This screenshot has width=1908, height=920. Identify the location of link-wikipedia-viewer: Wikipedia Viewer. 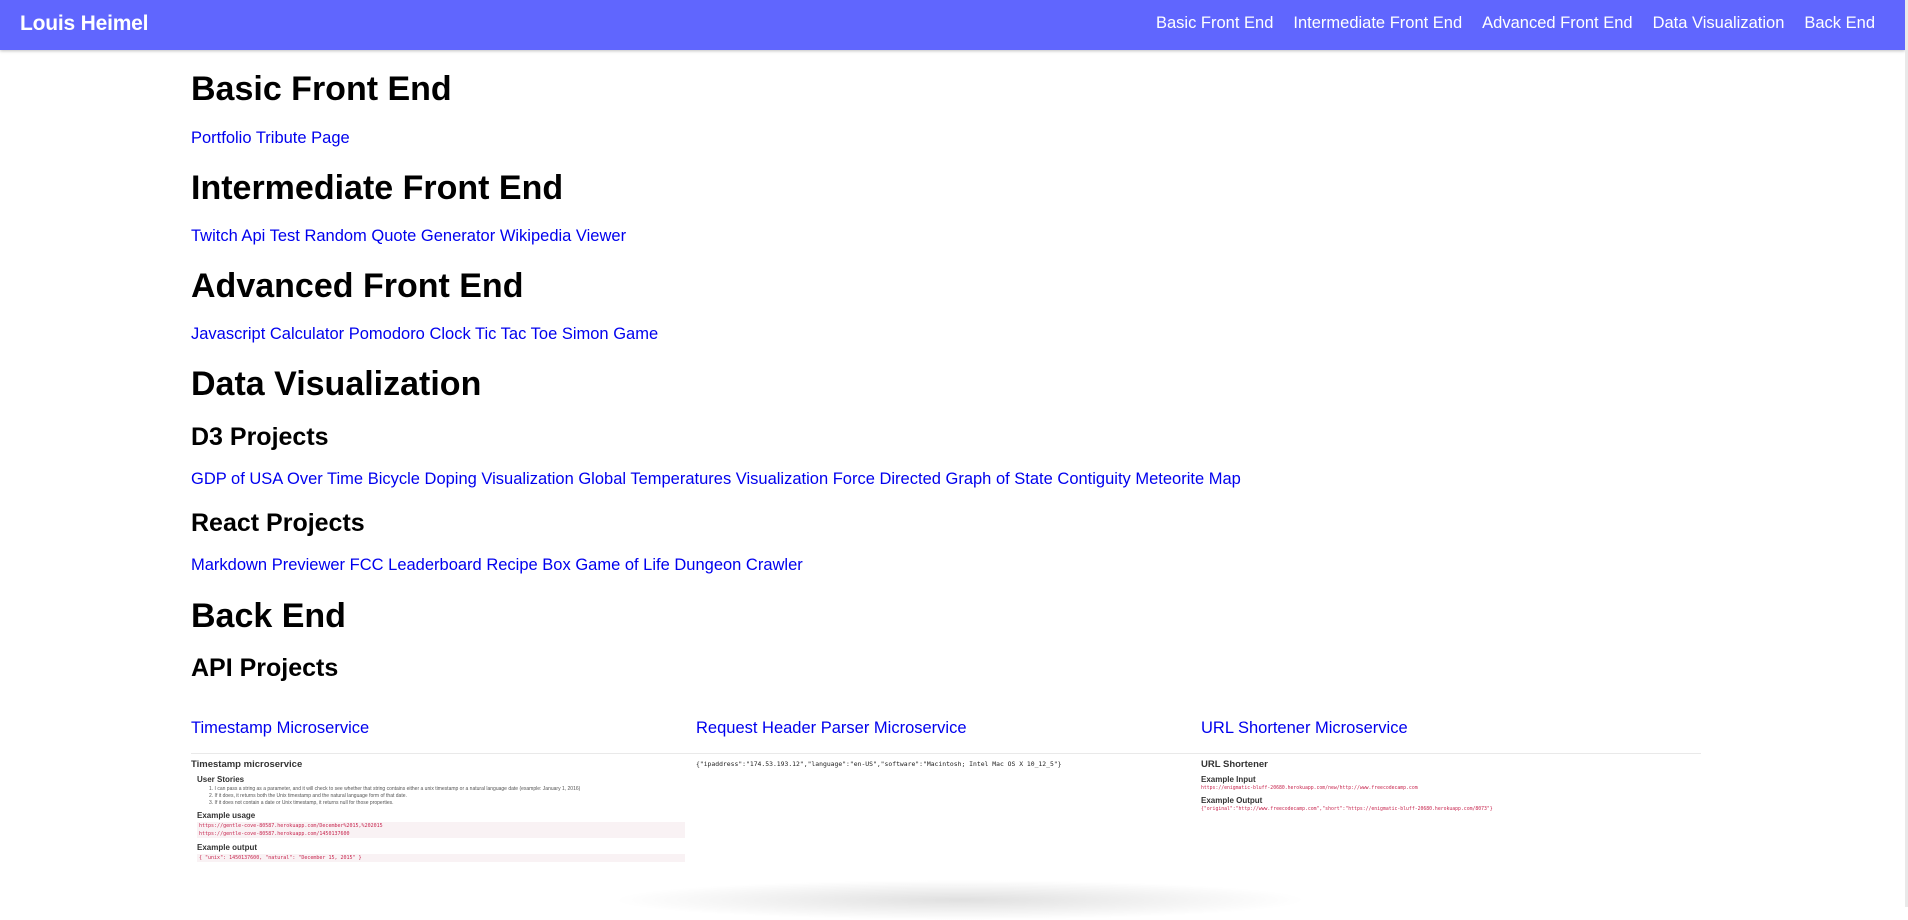
(563, 236).